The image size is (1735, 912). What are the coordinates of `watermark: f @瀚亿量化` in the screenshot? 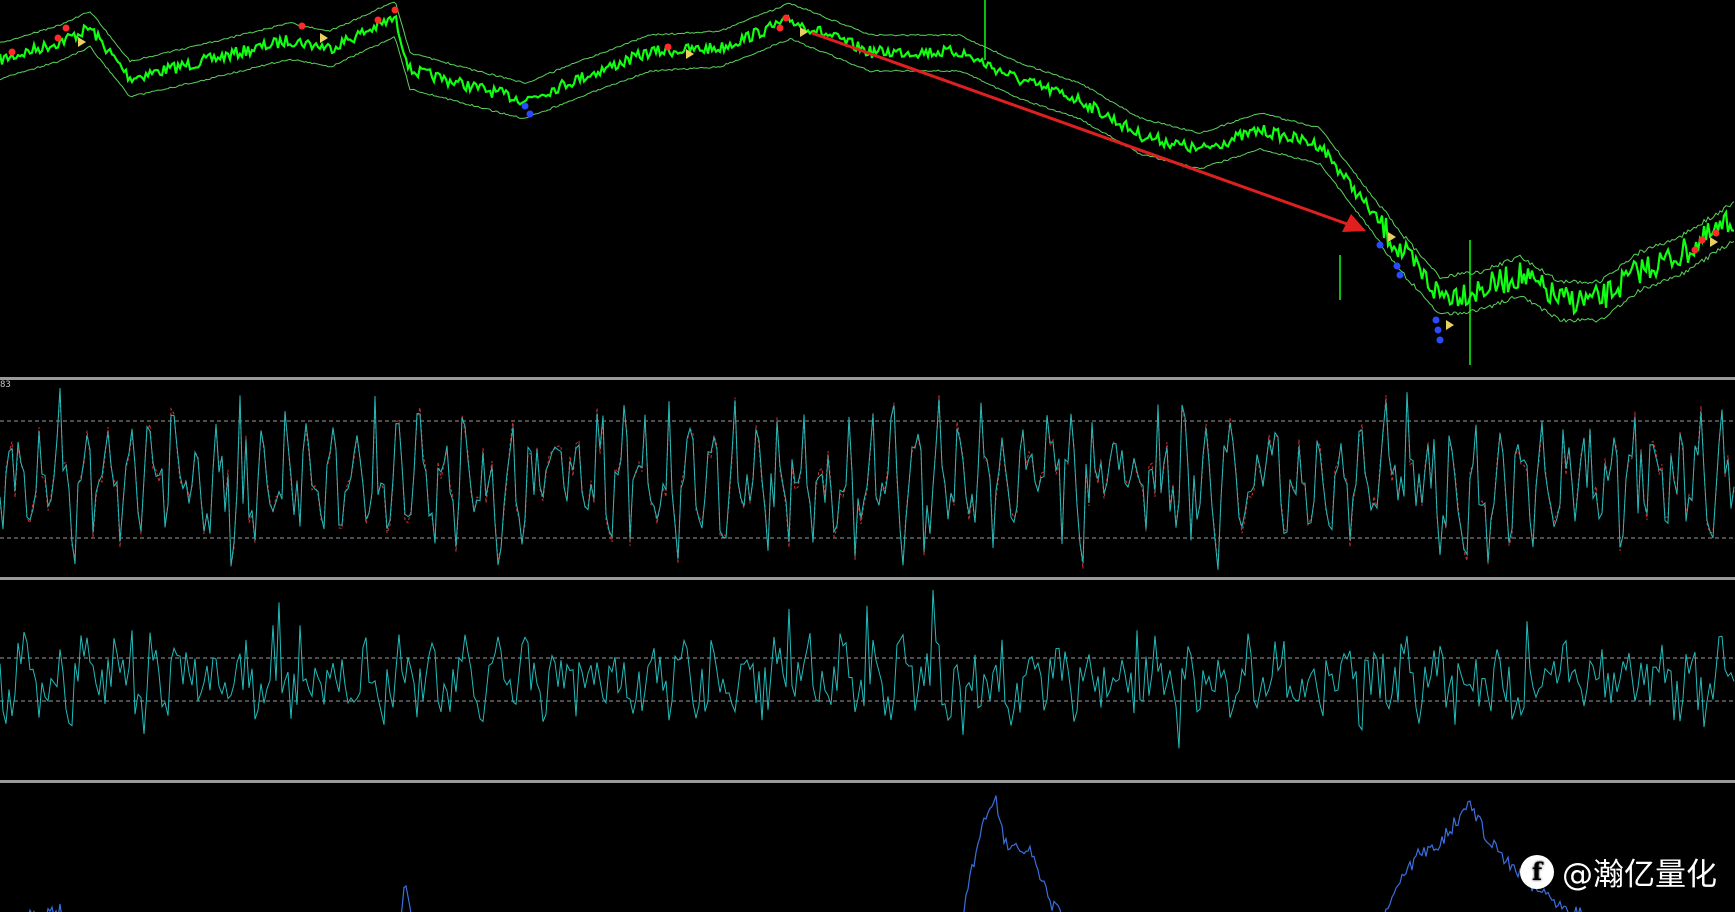 It's located at (1618, 871).